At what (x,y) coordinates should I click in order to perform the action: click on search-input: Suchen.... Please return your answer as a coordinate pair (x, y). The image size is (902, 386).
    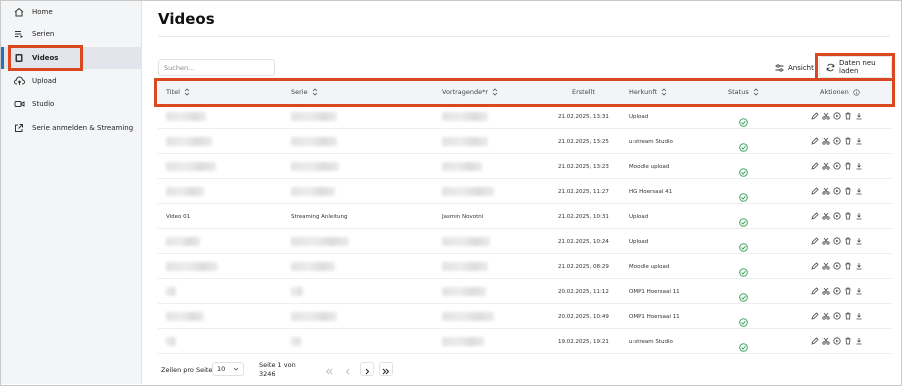
    Looking at the image, I should click on (216, 67).